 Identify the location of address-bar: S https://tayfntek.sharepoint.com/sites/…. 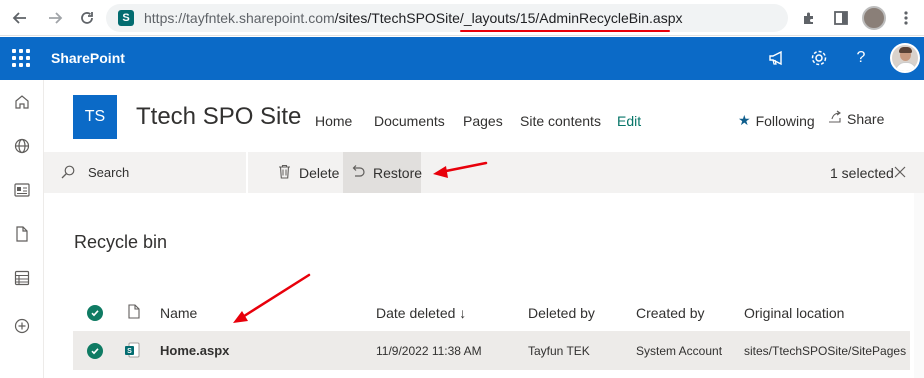
(447, 18).